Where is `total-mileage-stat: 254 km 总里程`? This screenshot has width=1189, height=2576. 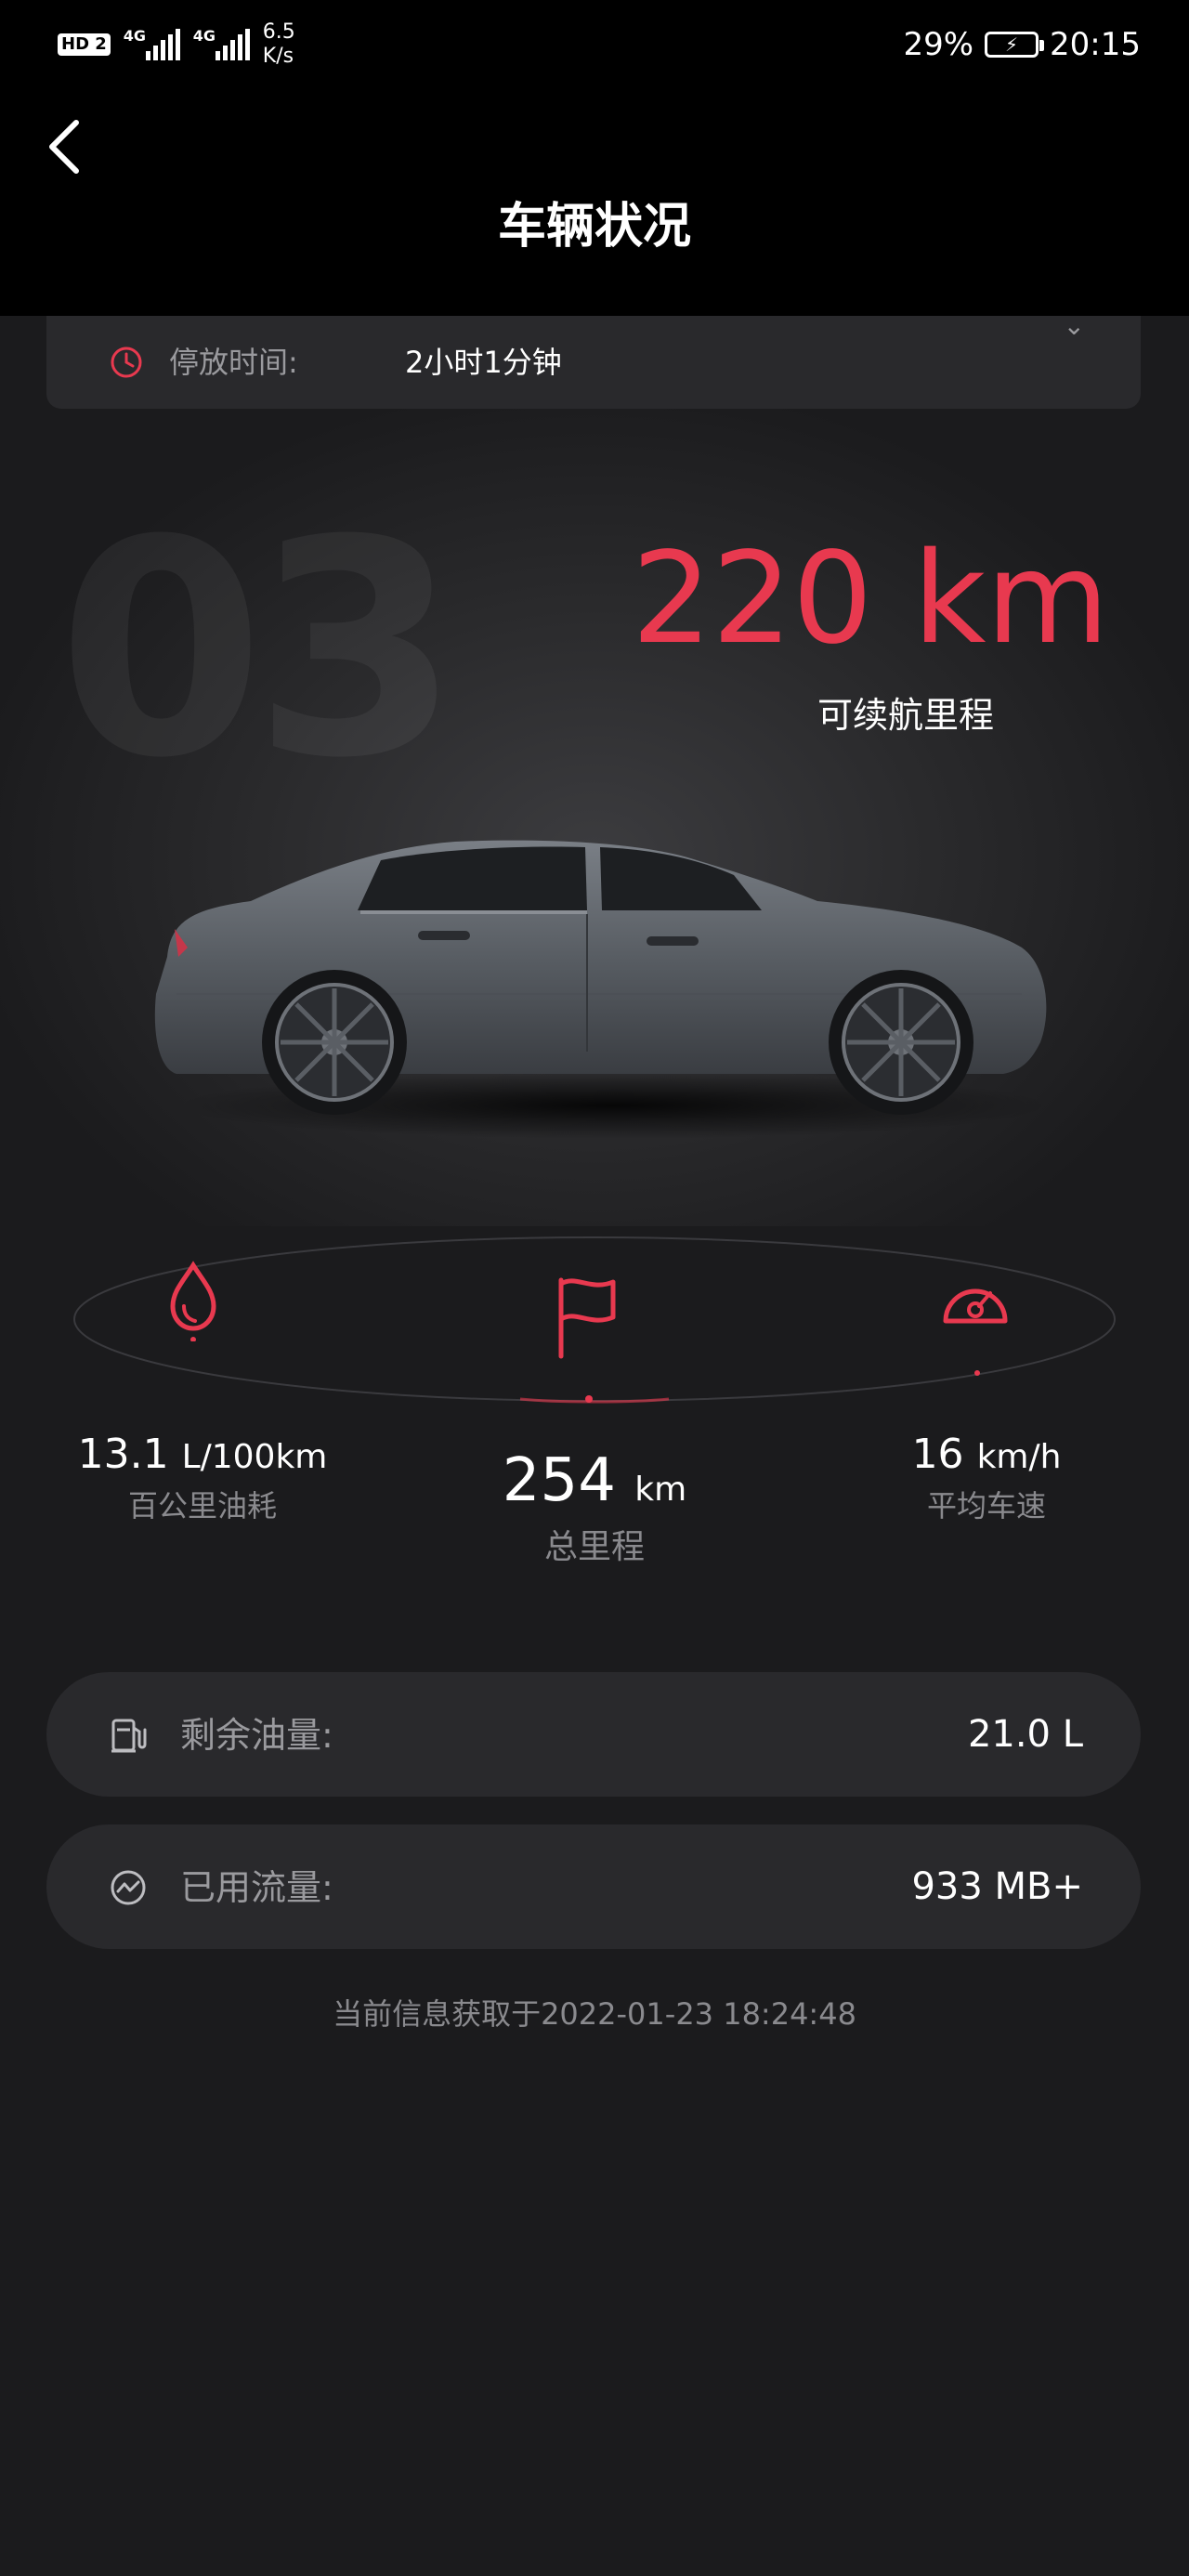
total-mileage-stat: 254 km 总里程 is located at coordinates (594, 1508).